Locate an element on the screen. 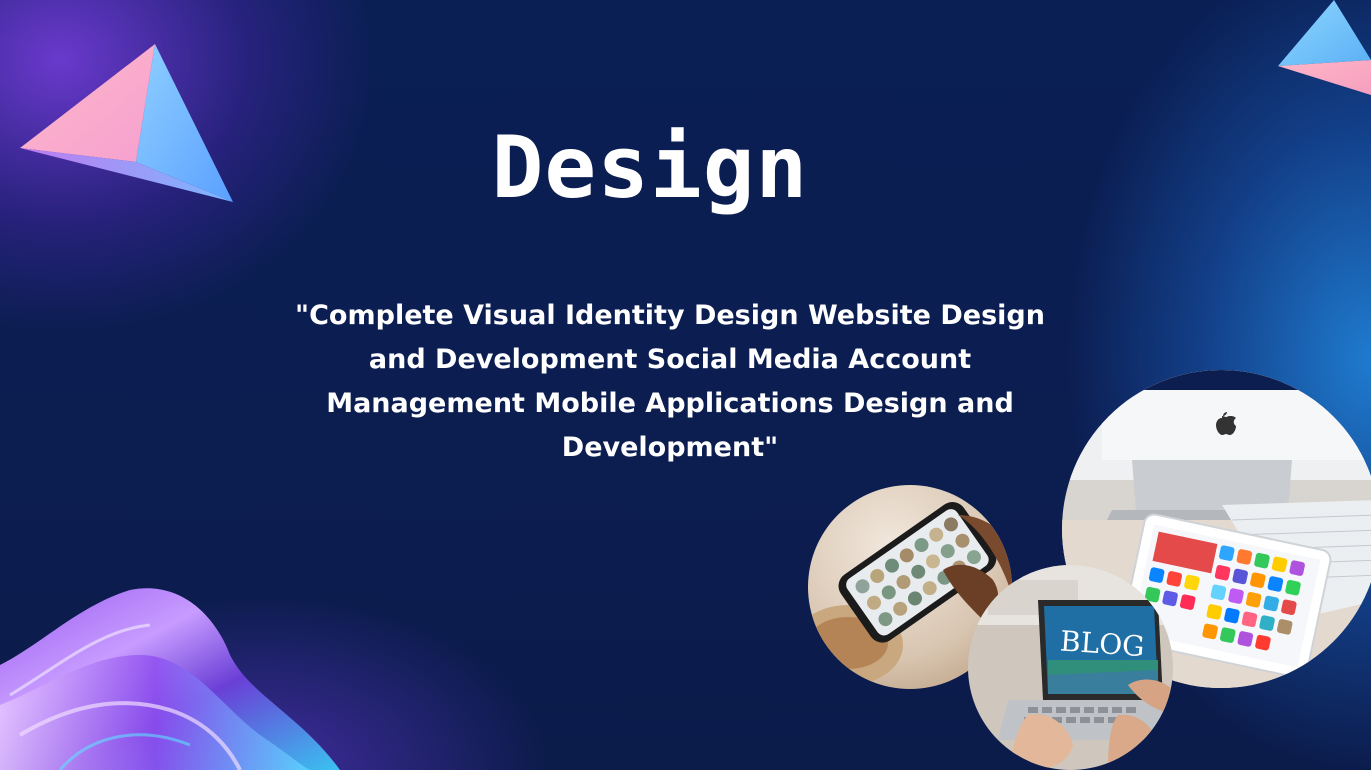 The height and width of the screenshot is (770, 1371). fabric-decoration is located at coordinates (170, 679).